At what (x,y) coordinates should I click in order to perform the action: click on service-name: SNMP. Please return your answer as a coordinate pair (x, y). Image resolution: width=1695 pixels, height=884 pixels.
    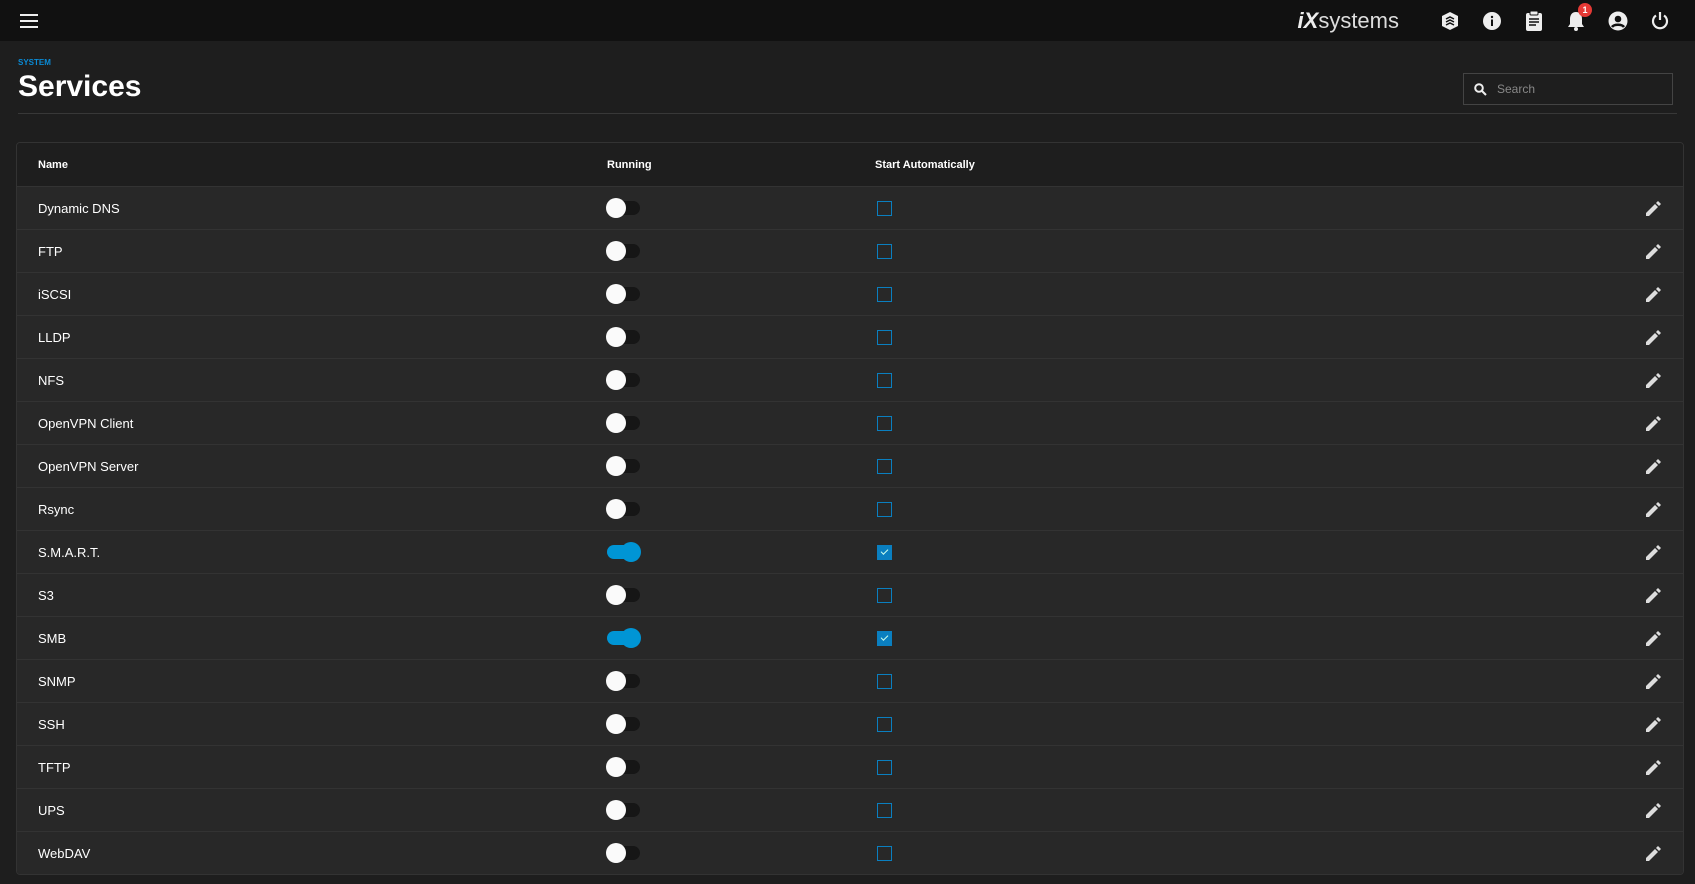
    Looking at the image, I should click on (57, 681).